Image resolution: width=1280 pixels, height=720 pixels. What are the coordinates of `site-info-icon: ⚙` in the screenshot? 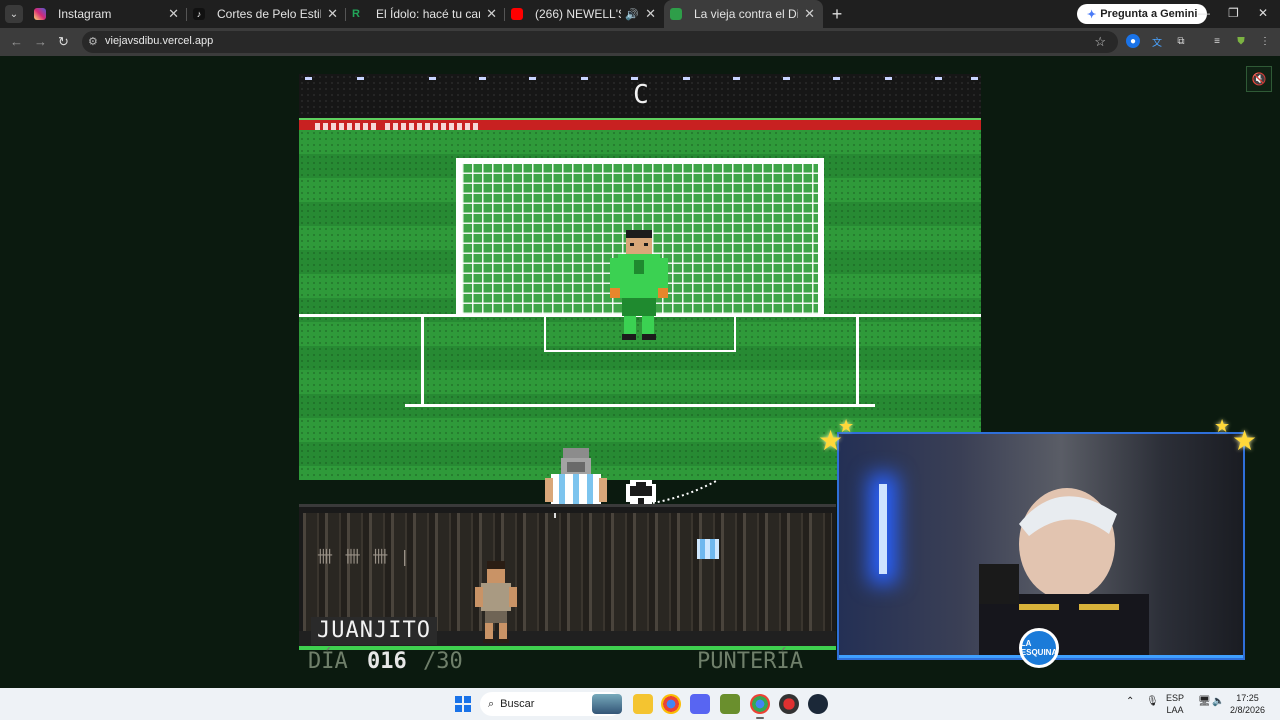 It's located at (93, 41).